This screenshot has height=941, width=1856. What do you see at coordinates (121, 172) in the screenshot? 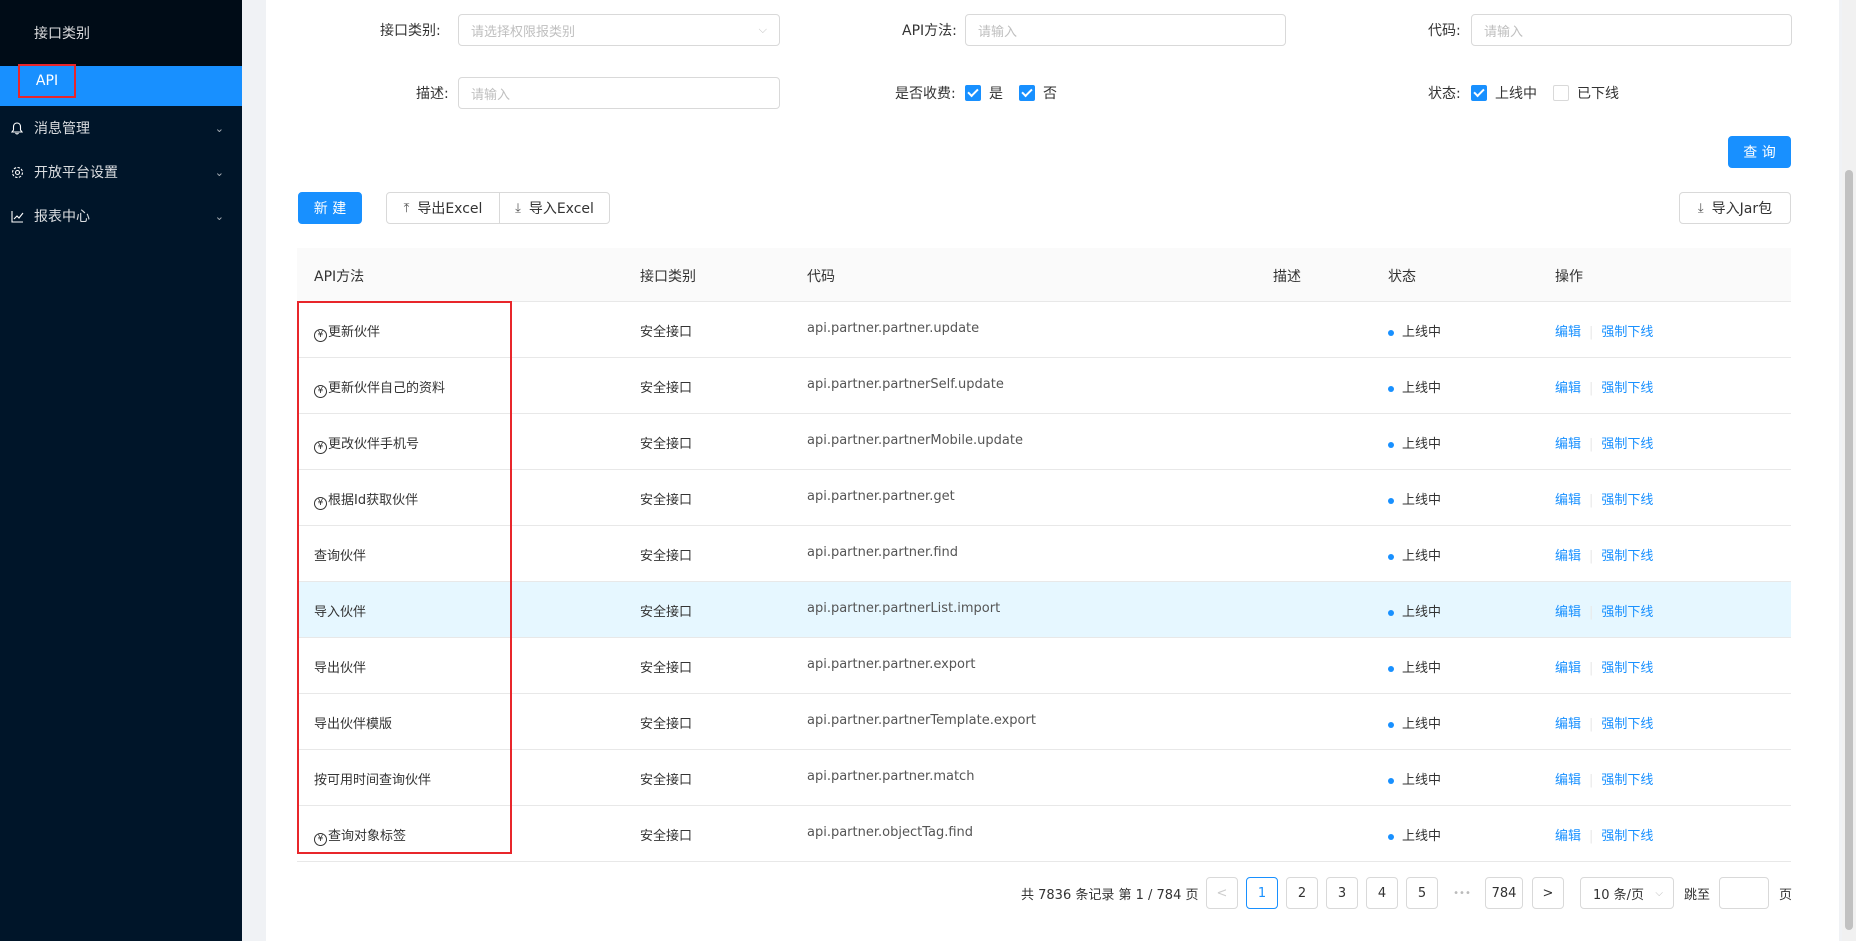
I see `sidebar-group-platform-settings: 开放平台设置 ⌄` at bounding box center [121, 172].